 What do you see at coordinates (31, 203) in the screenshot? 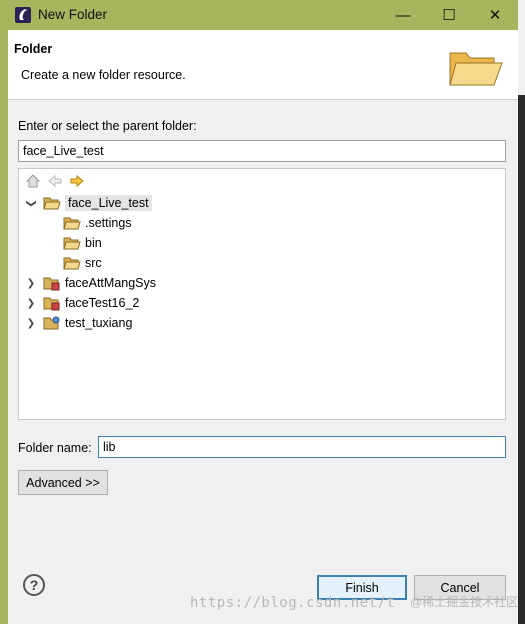
I see `chevron-down-icon: ❯` at bounding box center [31, 203].